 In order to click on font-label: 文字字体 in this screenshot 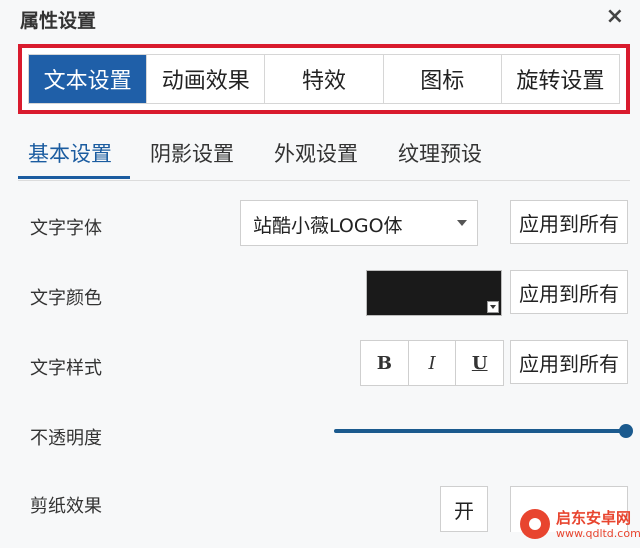, I will do `click(66, 228)`.